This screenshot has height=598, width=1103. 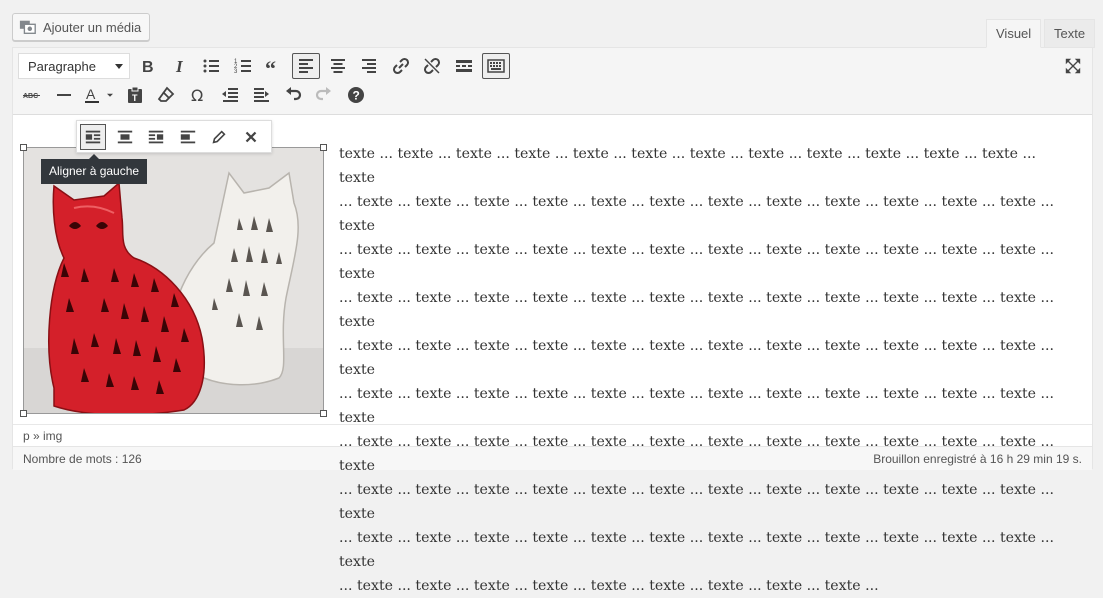 I want to click on resize-handle-bottom-right, so click(x=323, y=413).